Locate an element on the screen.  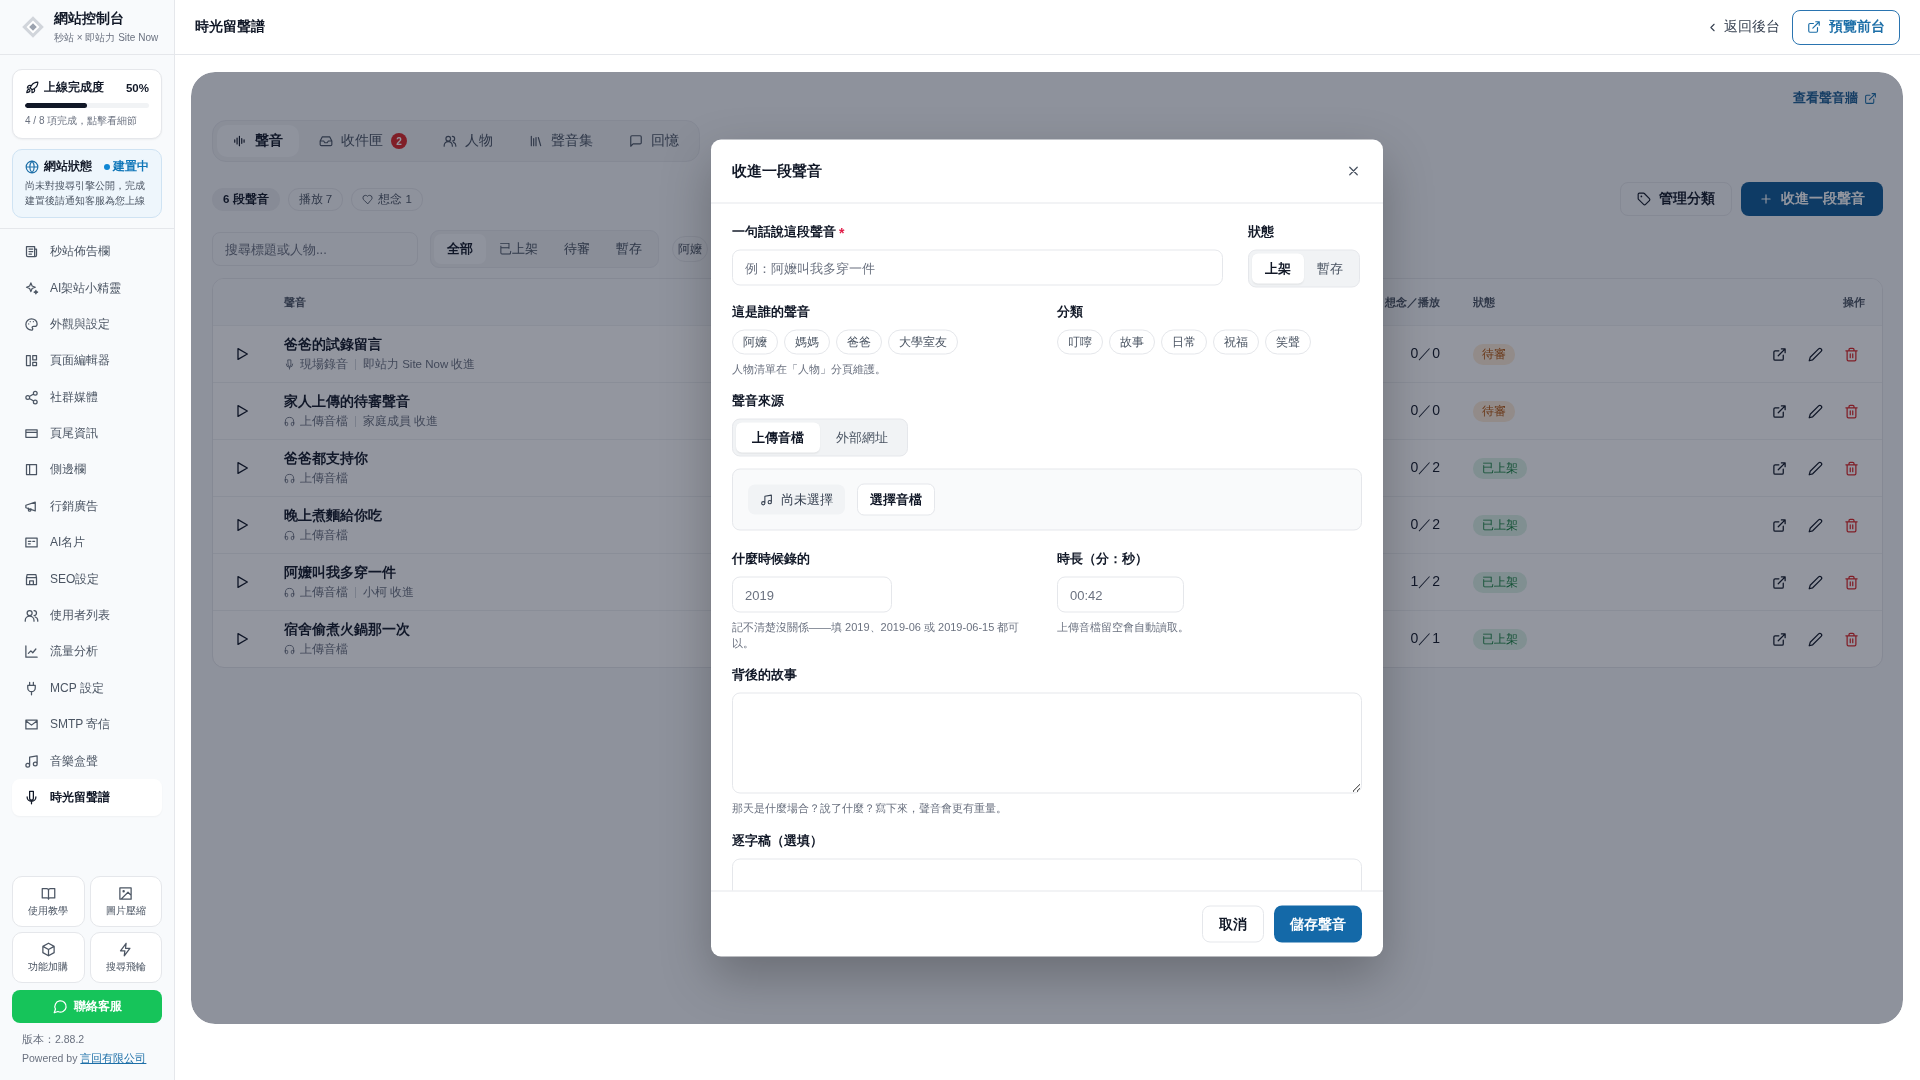
tab: 收件匣 2 is located at coordinates (363, 141).